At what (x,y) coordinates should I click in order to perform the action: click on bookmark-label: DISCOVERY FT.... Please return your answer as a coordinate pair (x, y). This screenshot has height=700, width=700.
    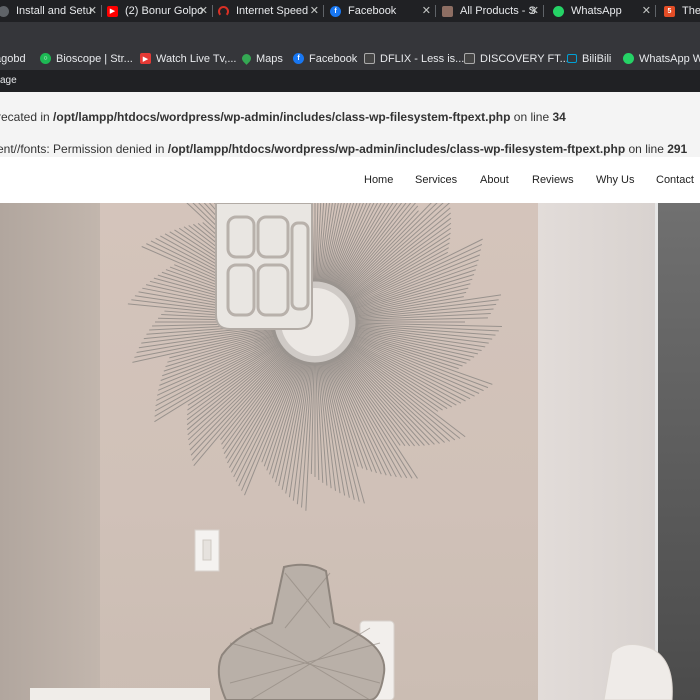
    Looking at the image, I should click on (524, 58).